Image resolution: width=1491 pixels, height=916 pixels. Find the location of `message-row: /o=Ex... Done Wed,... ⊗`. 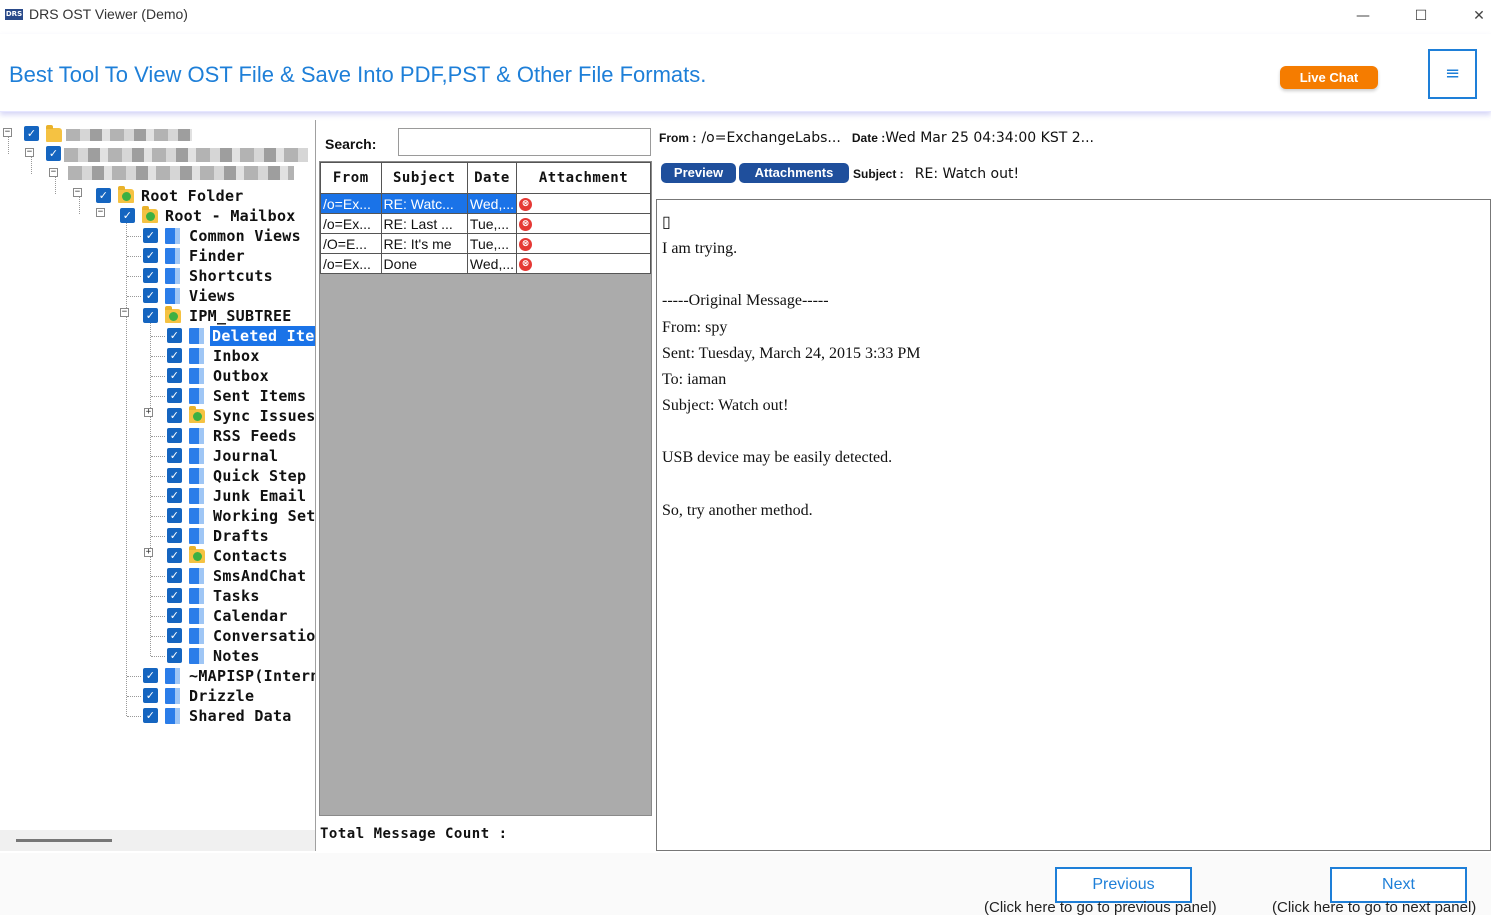

message-row: /o=Ex... Done Wed,... ⊗ is located at coordinates (485, 263).